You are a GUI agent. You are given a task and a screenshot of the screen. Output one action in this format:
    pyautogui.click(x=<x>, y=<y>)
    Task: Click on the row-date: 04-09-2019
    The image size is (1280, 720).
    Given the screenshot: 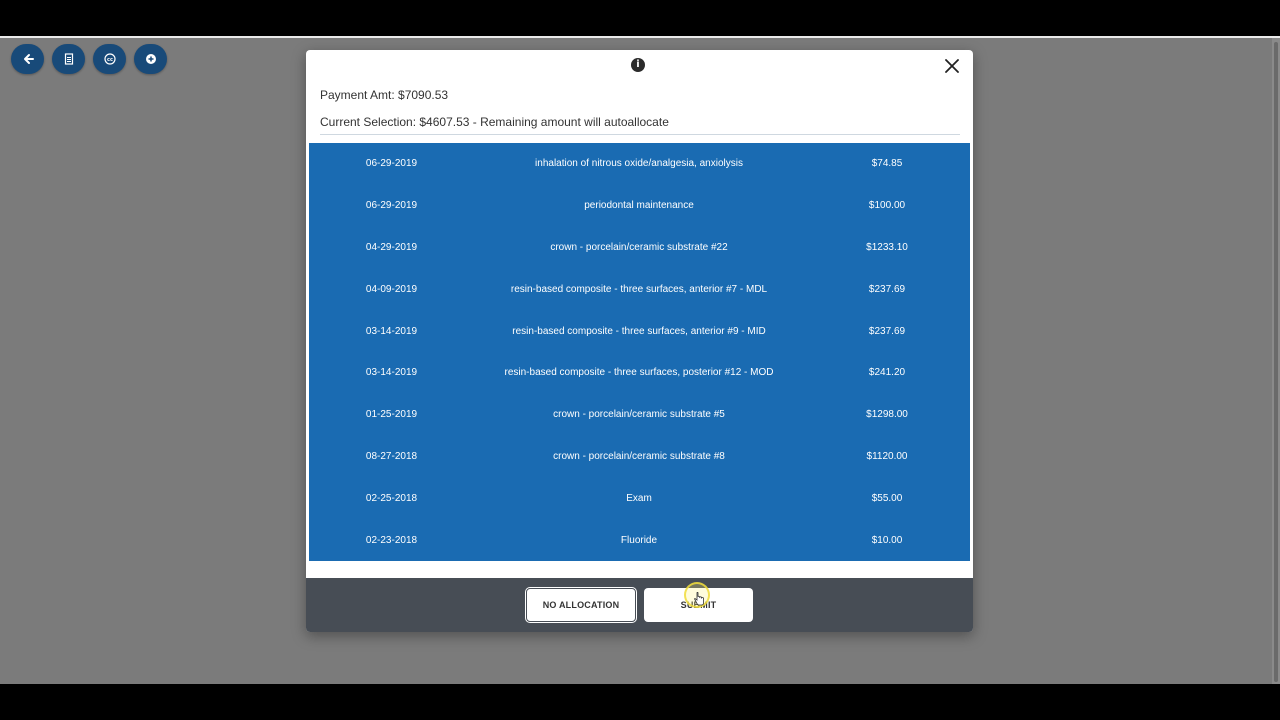 What is the action you would take?
    pyautogui.click(x=391, y=289)
    